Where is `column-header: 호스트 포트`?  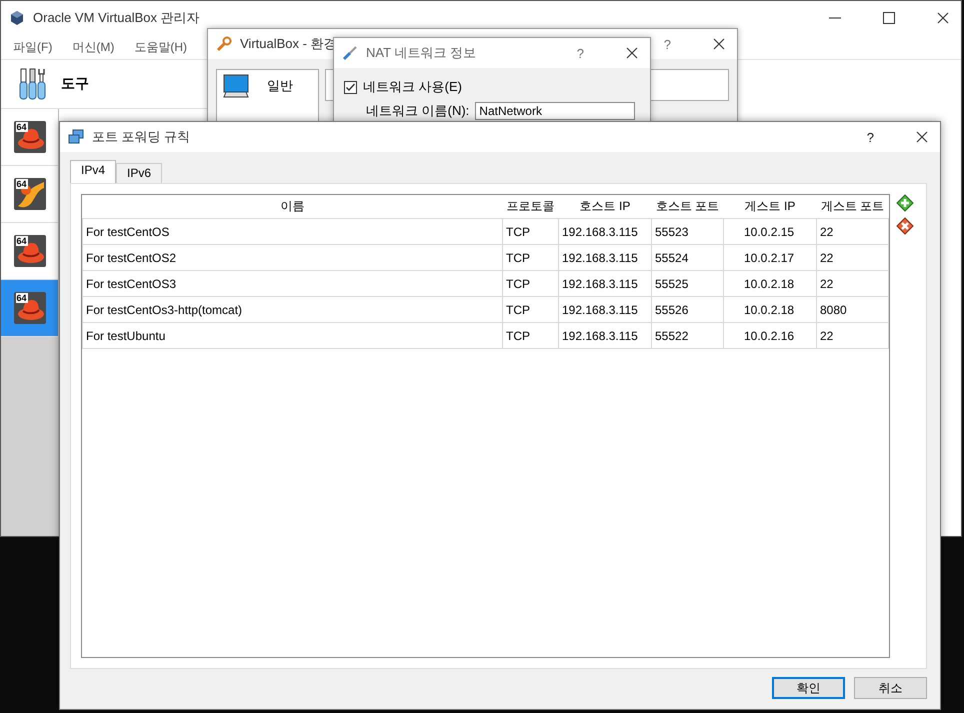
column-header: 호스트 포트 is located at coordinates (688, 206).